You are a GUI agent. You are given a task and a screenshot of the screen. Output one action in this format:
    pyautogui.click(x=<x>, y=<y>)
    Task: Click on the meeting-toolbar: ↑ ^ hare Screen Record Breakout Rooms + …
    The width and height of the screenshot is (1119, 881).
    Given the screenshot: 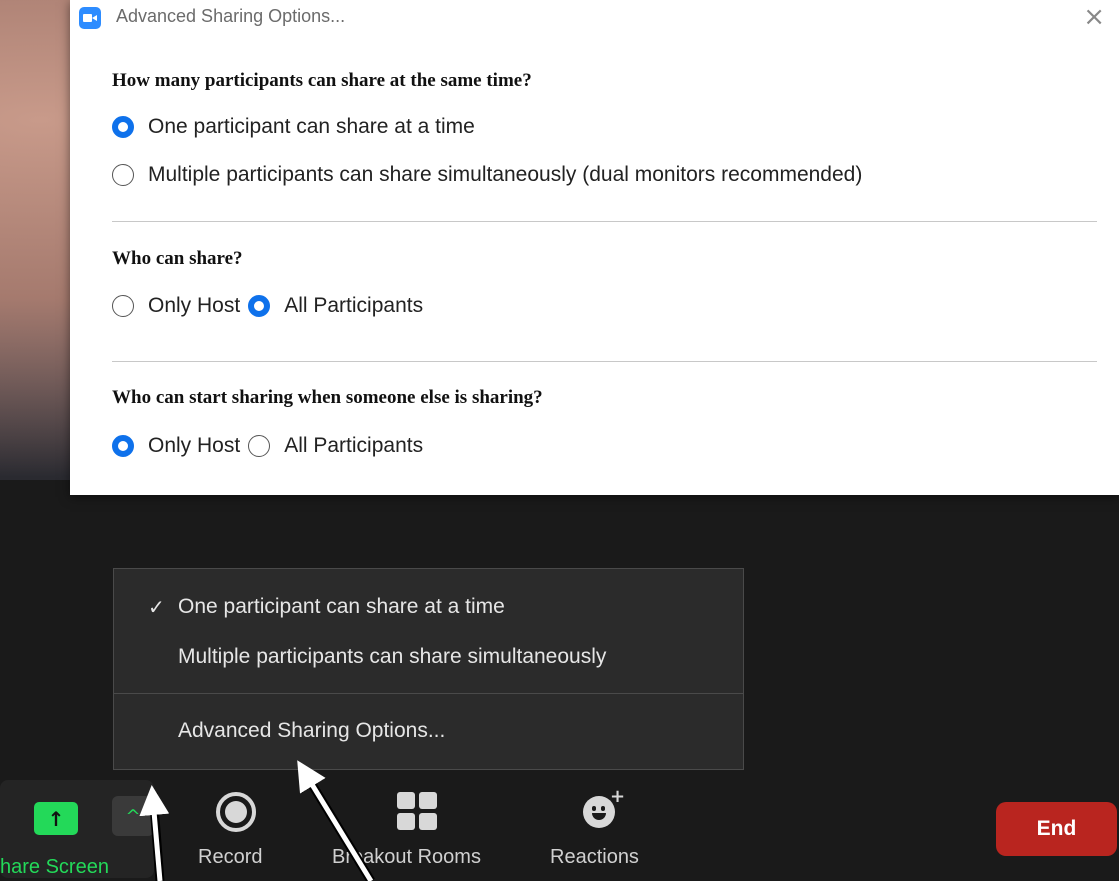 What is the action you would take?
    pyautogui.click(x=559, y=825)
    